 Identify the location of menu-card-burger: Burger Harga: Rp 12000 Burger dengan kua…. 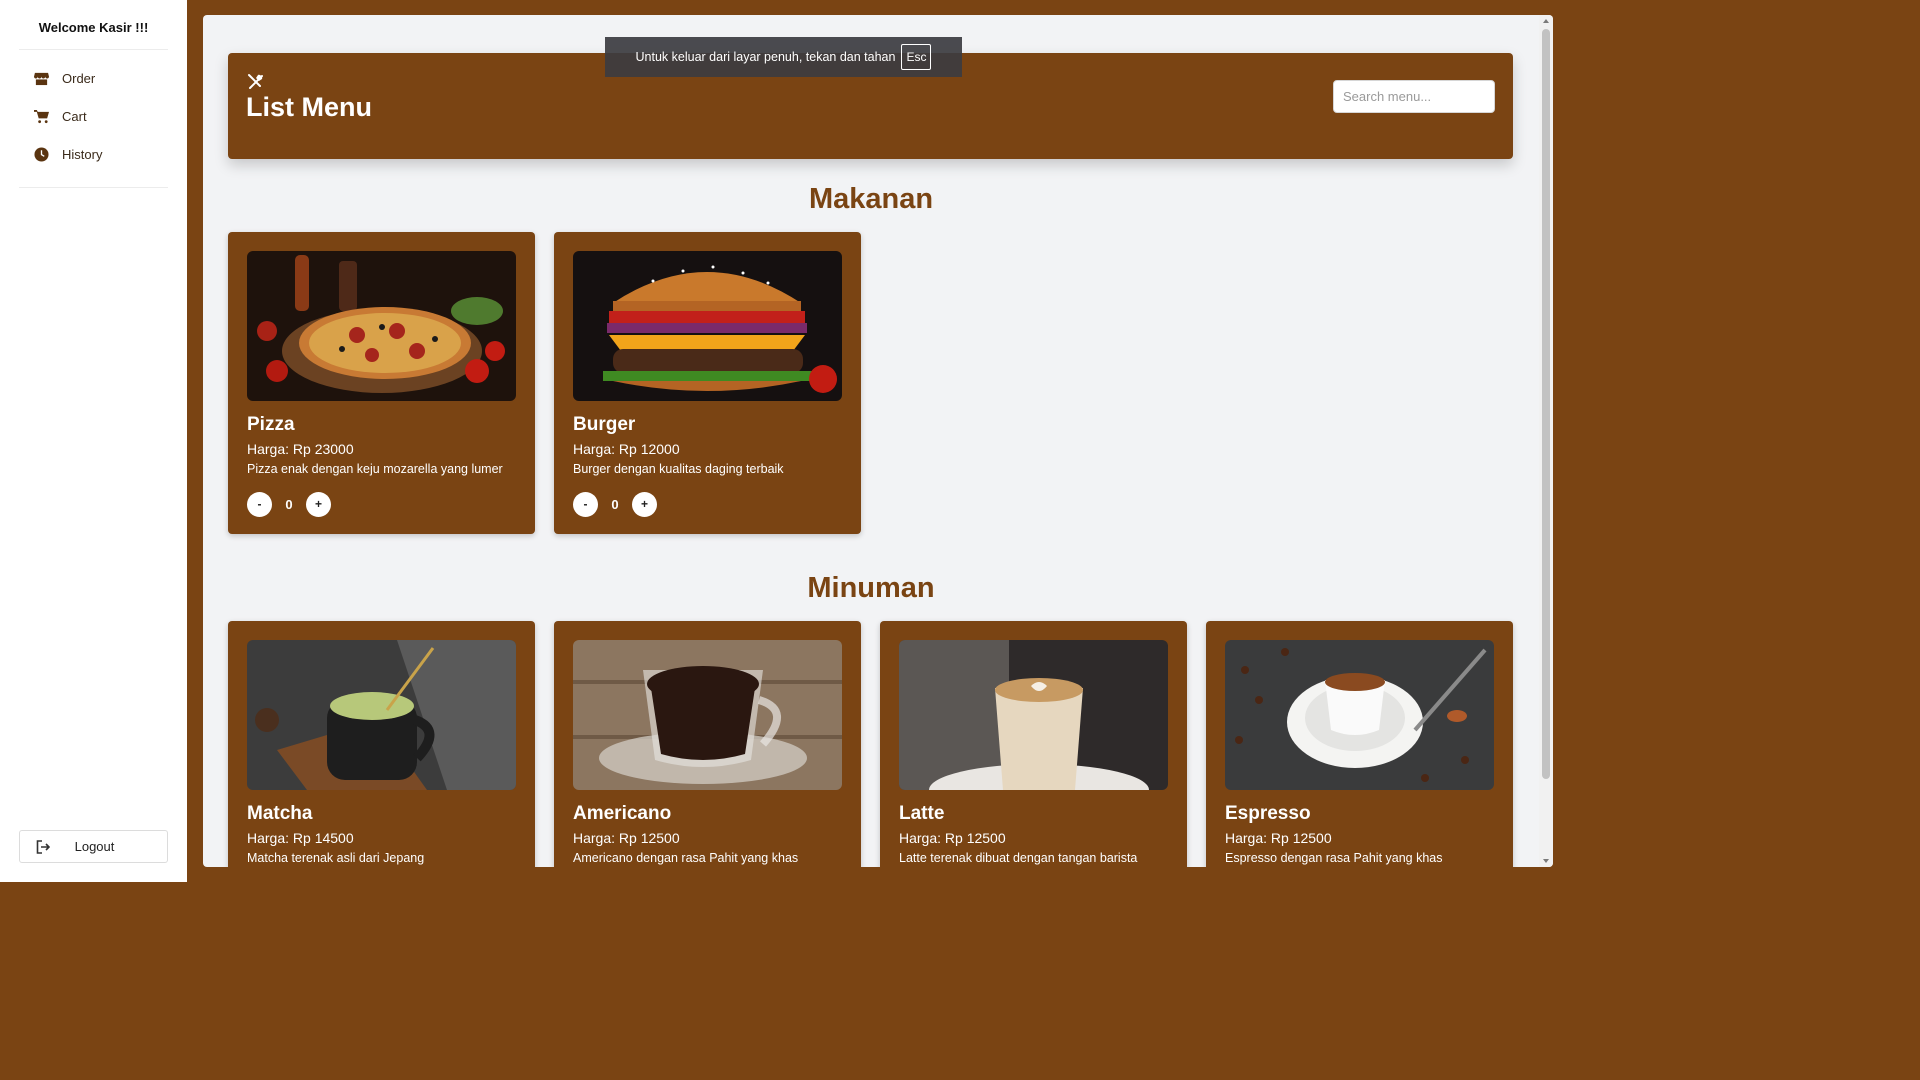
(707, 383).